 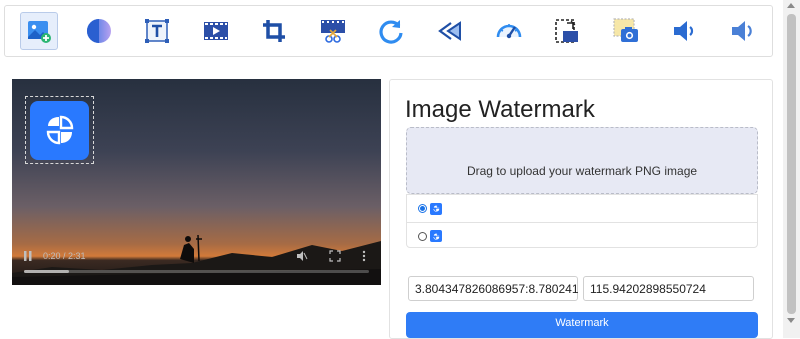 What do you see at coordinates (582, 160) in the screenshot?
I see `watermark-upload-dropzone: Drag to upload your watermark PNG image` at bounding box center [582, 160].